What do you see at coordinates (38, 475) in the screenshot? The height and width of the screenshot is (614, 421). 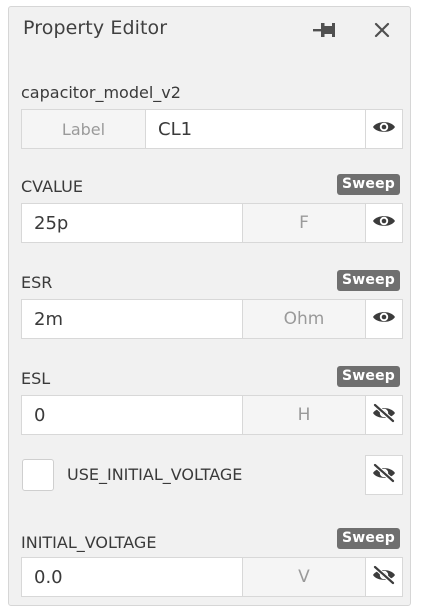 I see `use-initial-voltage-checkbox` at bounding box center [38, 475].